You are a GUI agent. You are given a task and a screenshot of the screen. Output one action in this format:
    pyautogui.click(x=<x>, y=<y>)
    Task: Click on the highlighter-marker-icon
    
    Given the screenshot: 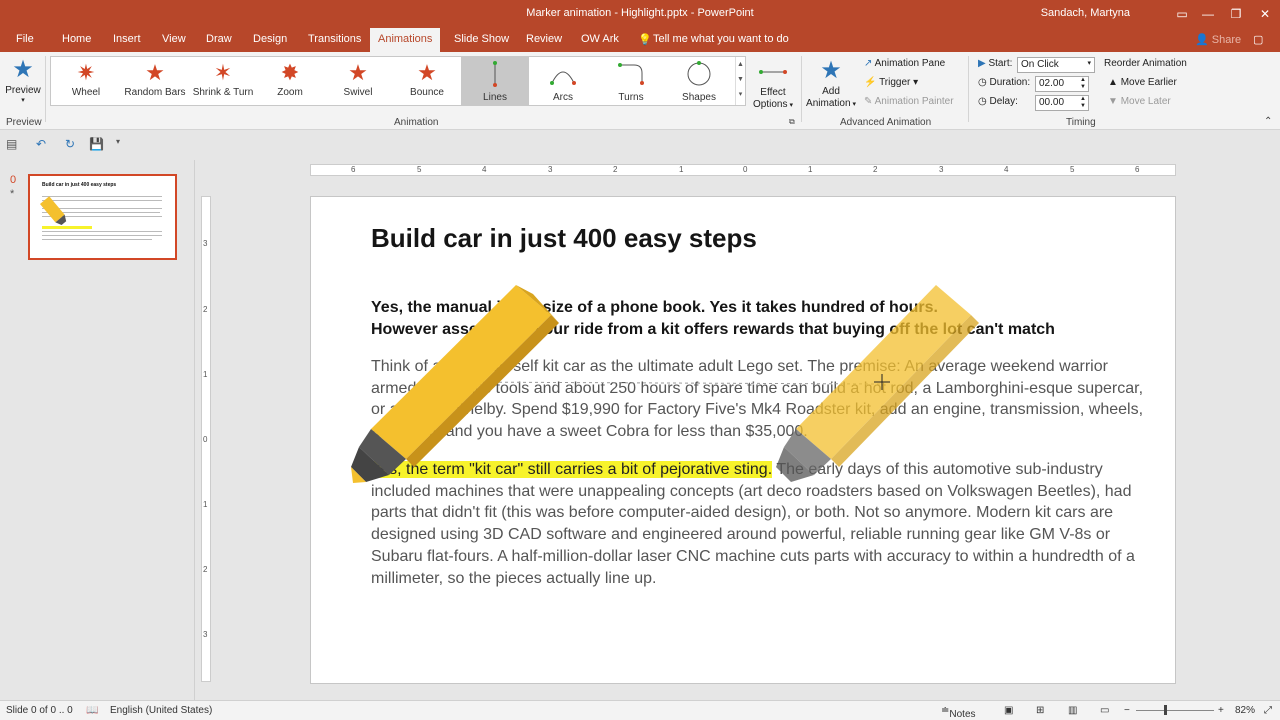 What is the action you would take?
    pyautogui.click(x=455, y=384)
    